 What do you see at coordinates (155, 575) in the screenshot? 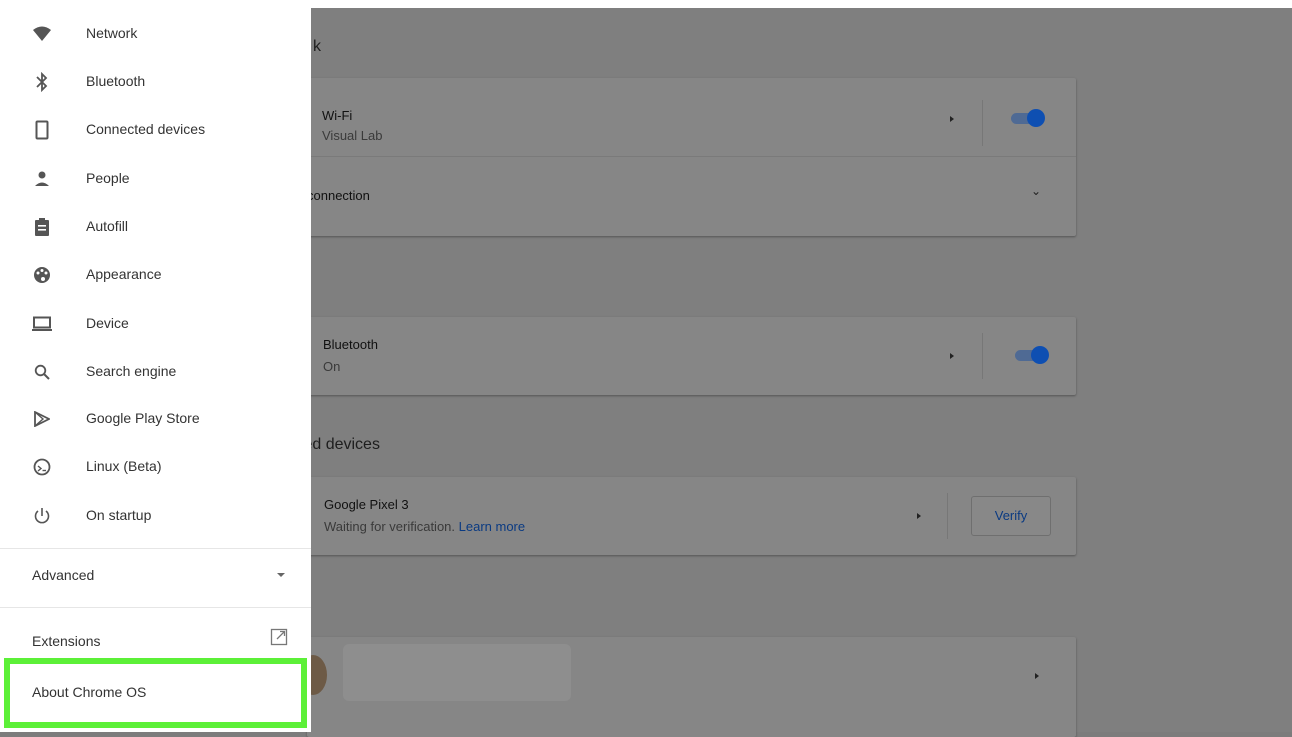
I see `sidebar-advanced: Advanced` at bounding box center [155, 575].